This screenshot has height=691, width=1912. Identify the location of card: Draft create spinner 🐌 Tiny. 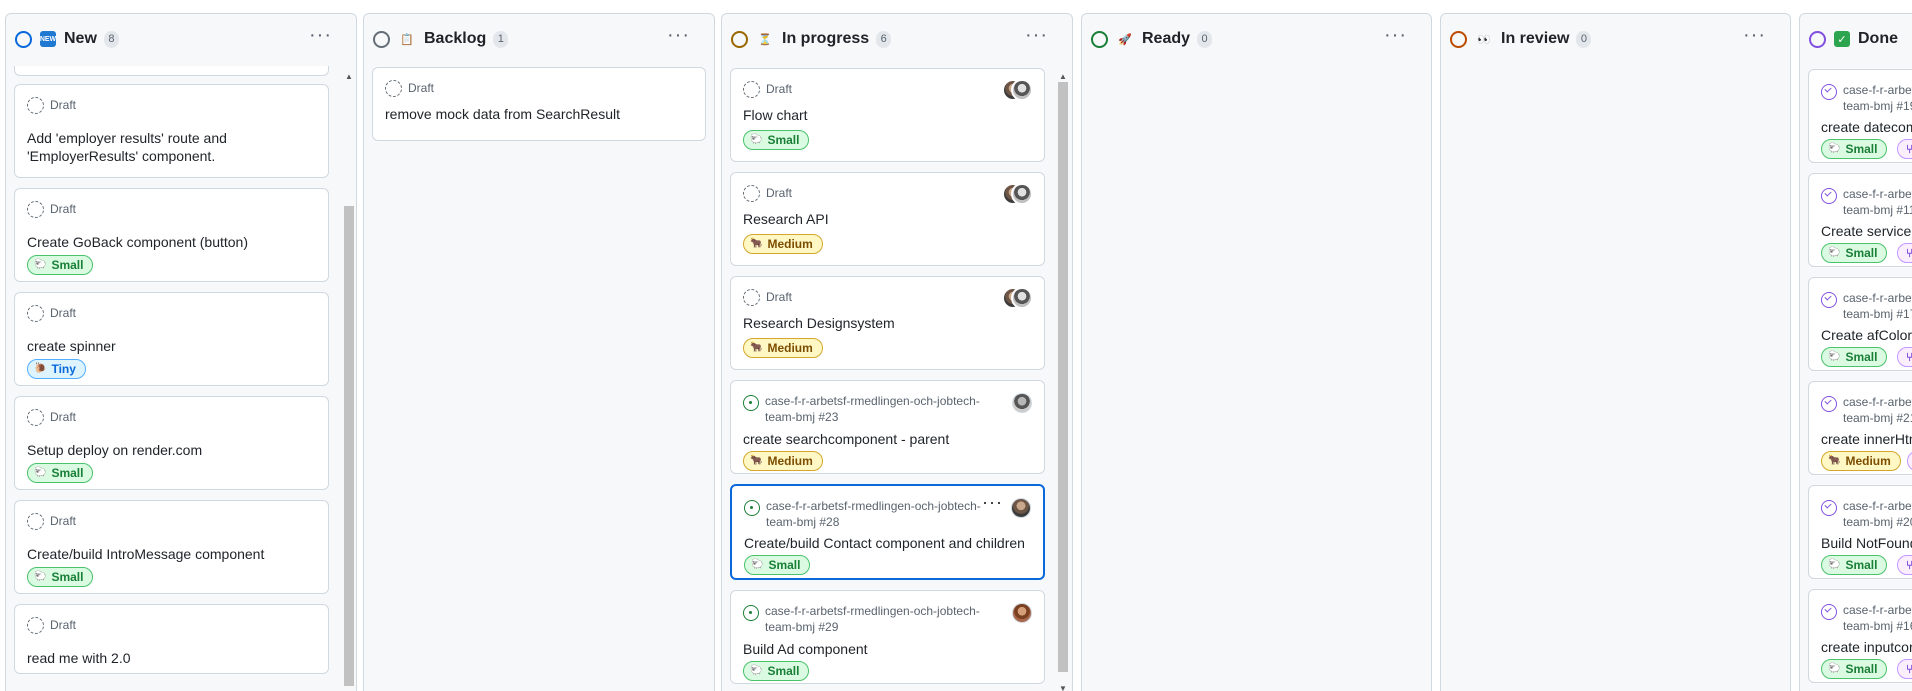
(171, 339).